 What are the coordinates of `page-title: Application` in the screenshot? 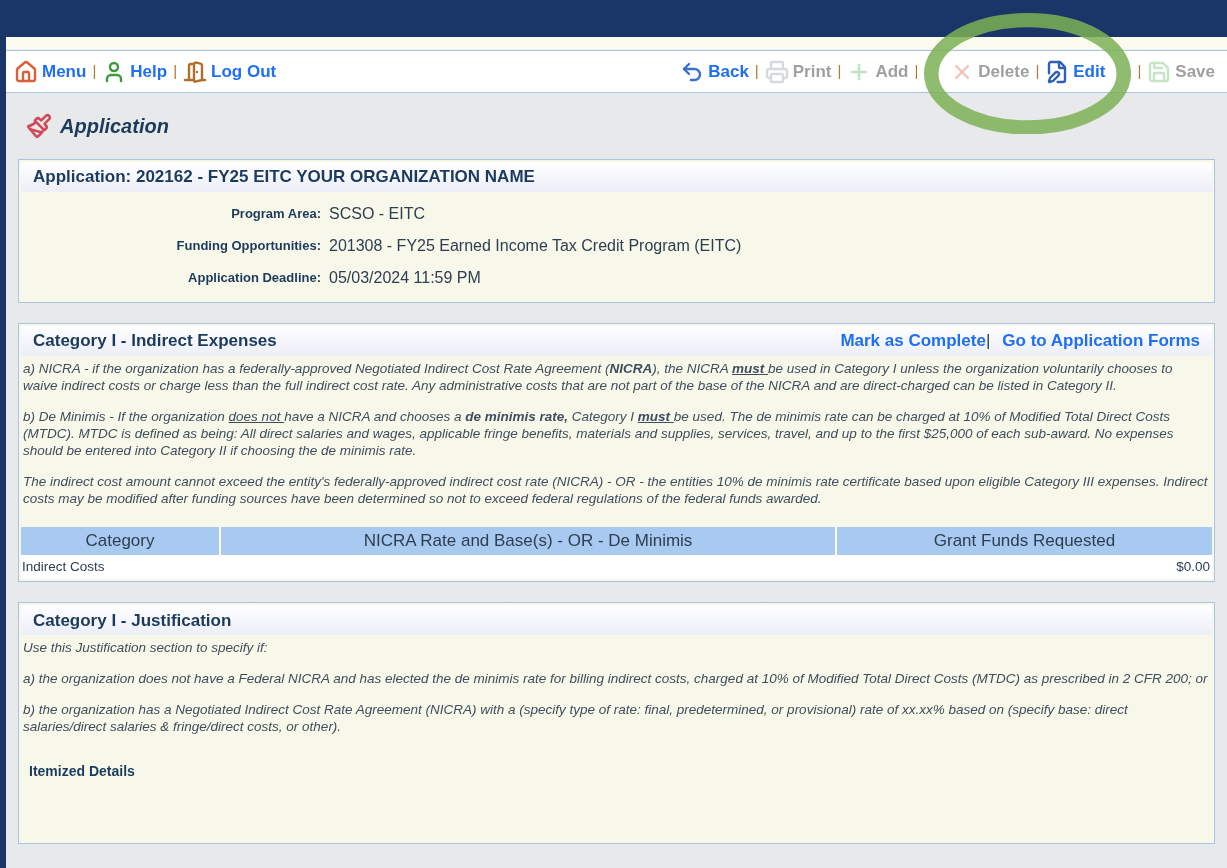 It's located at (114, 126).